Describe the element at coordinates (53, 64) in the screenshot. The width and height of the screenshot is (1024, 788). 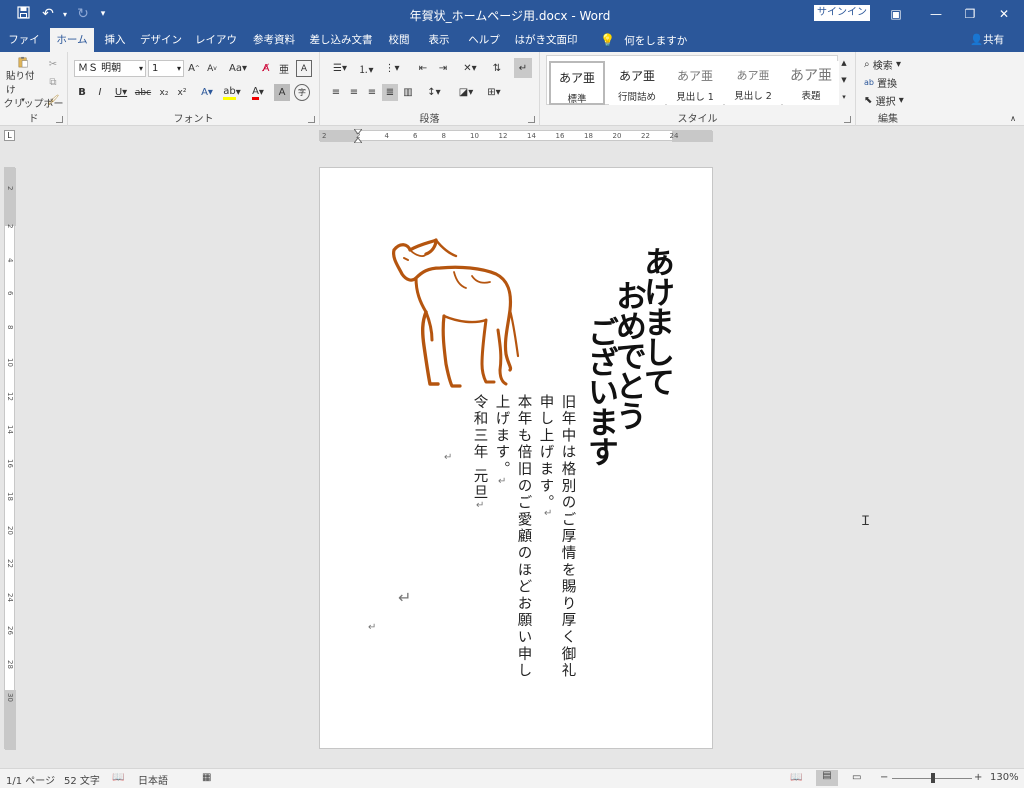
I see `cut-icon: ✂` at that location.